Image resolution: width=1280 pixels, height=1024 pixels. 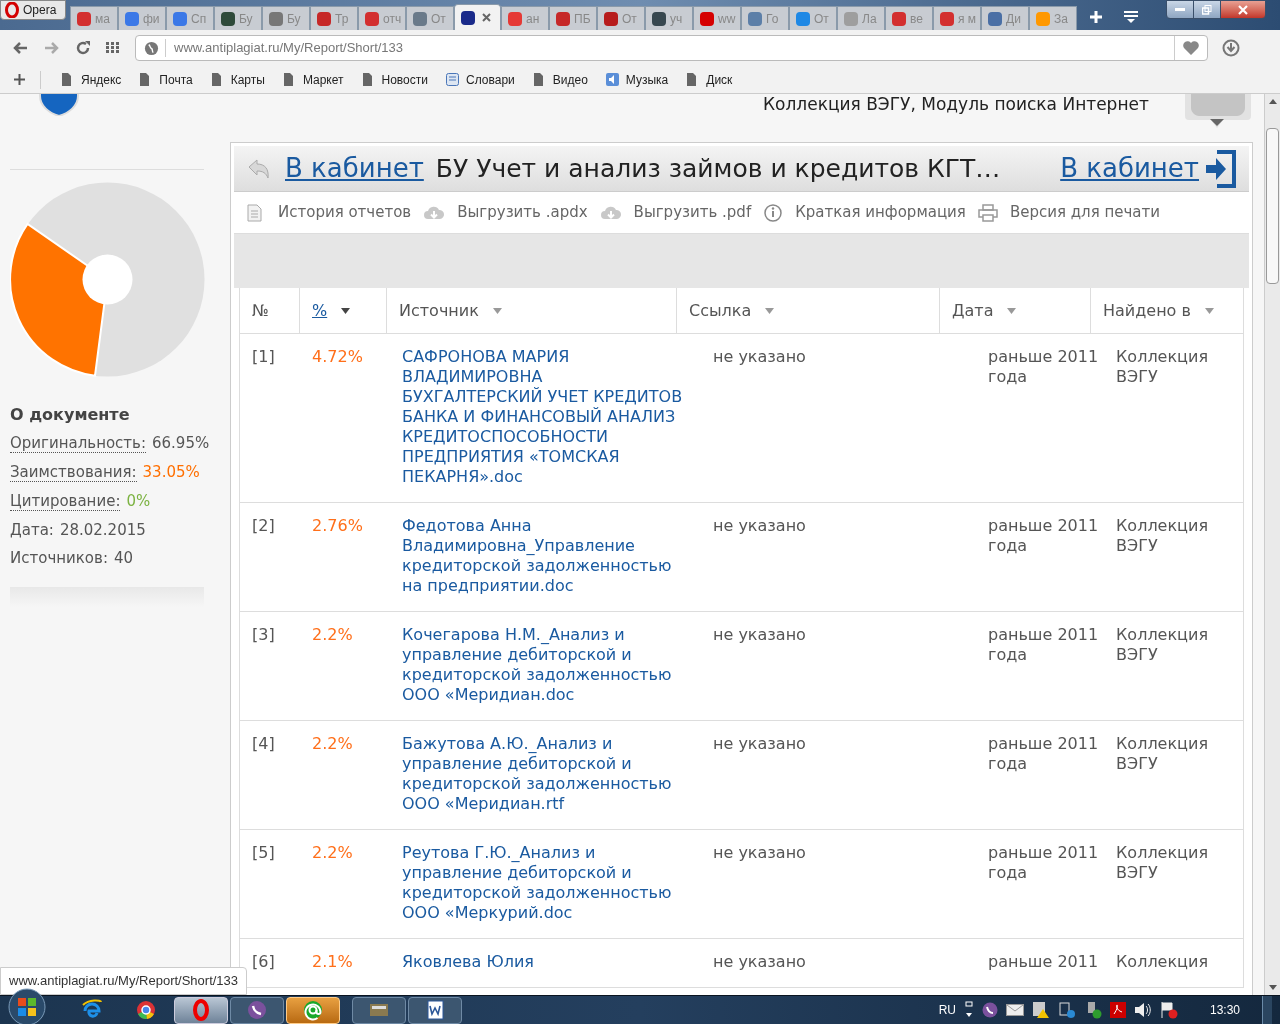 I want to click on opera-menu-button: Opera, so click(x=33, y=10).